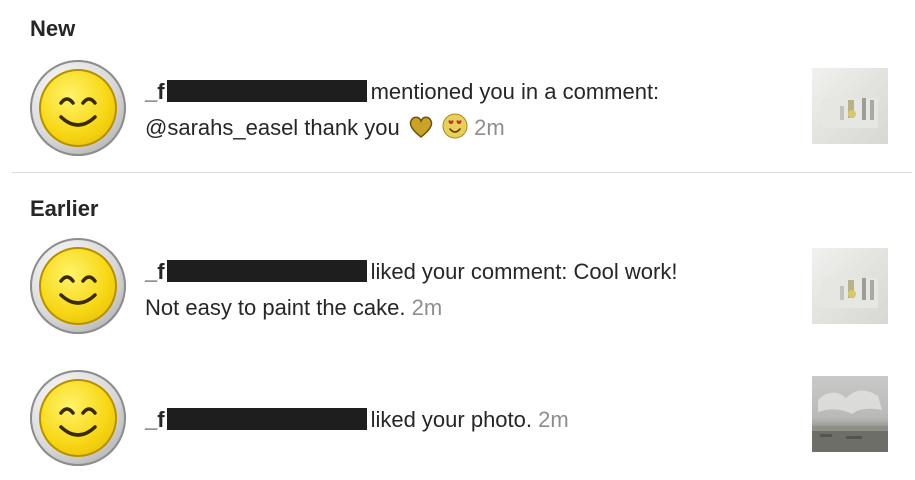 The image size is (915, 480). What do you see at coordinates (462, 172) in the screenshot?
I see `section-divider` at bounding box center [462, 172].